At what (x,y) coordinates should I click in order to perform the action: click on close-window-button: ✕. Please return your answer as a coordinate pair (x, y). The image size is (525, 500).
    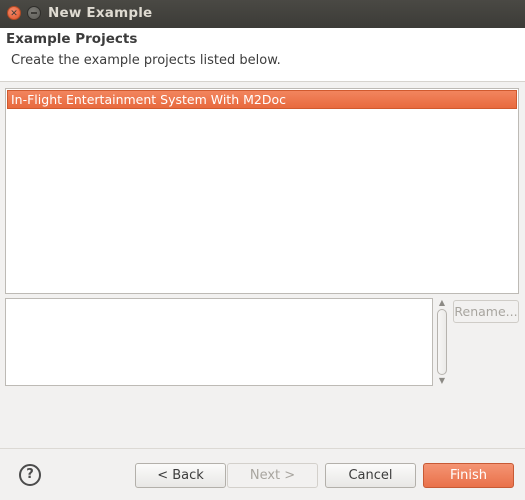
    Looking at the image, I should click on (14, 13).